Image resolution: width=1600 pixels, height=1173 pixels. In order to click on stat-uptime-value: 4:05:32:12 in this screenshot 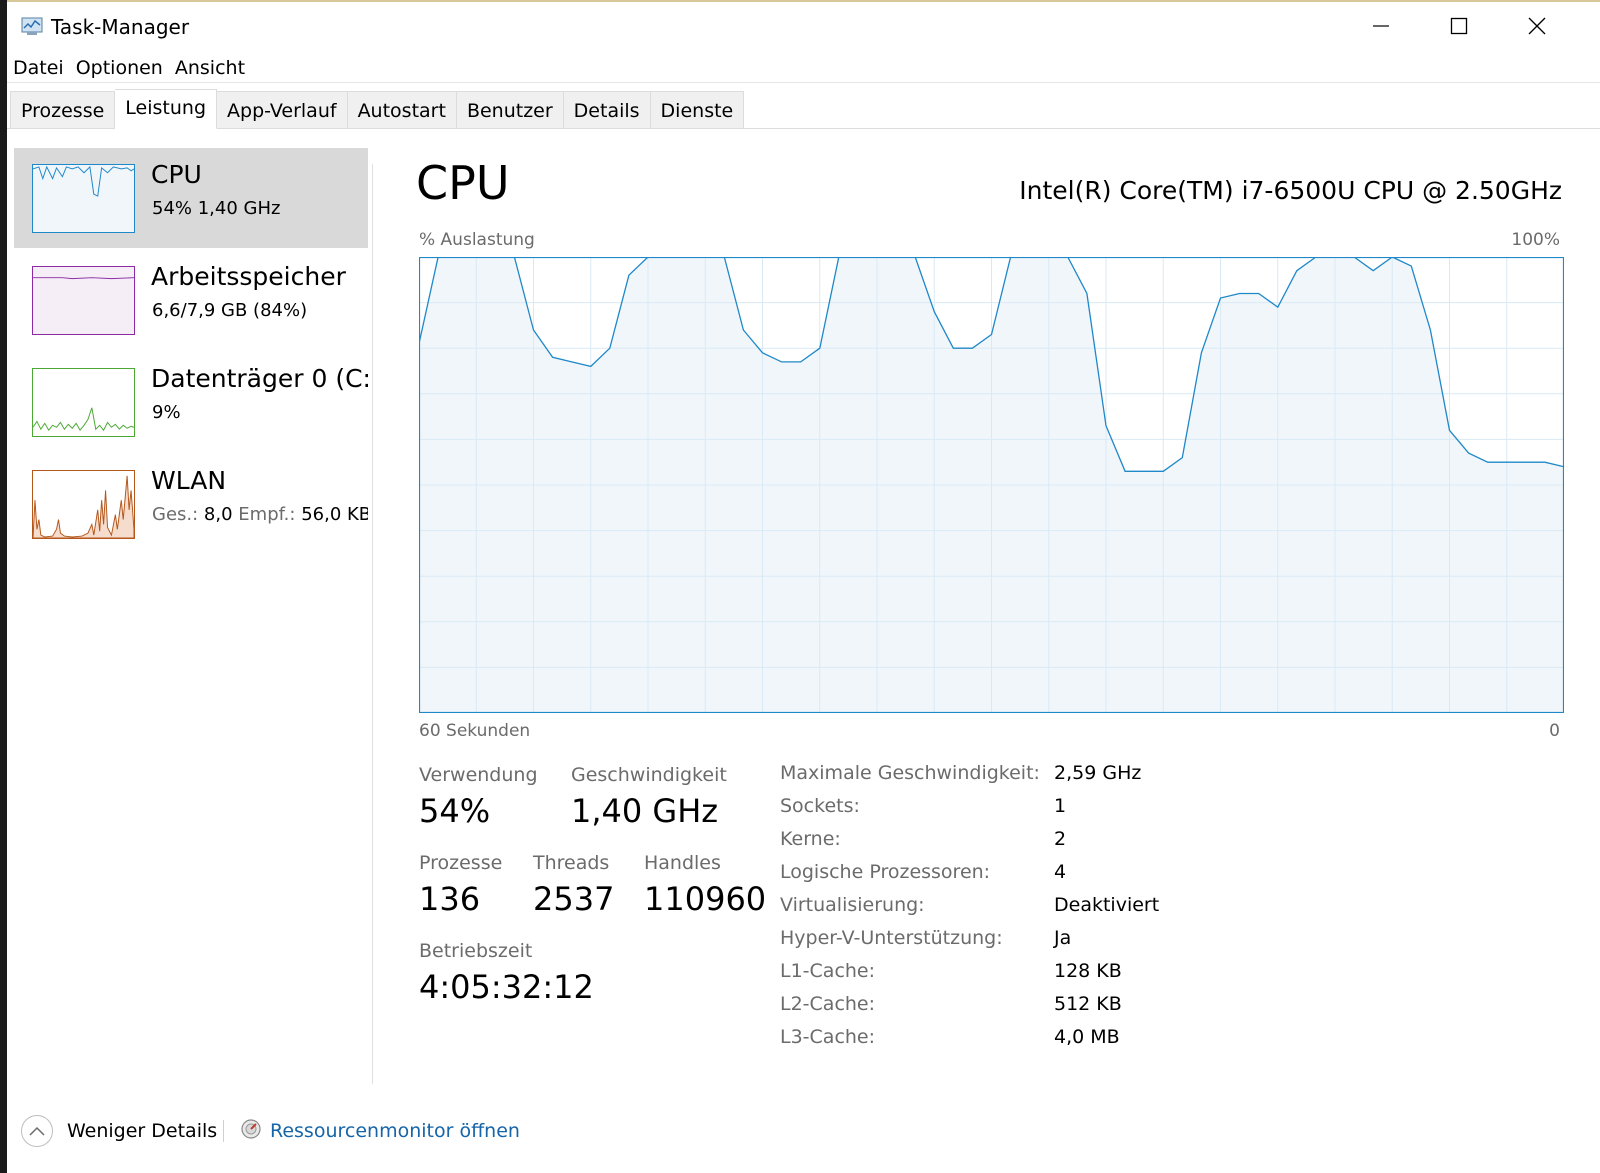, I will do `click(506, 987)`.